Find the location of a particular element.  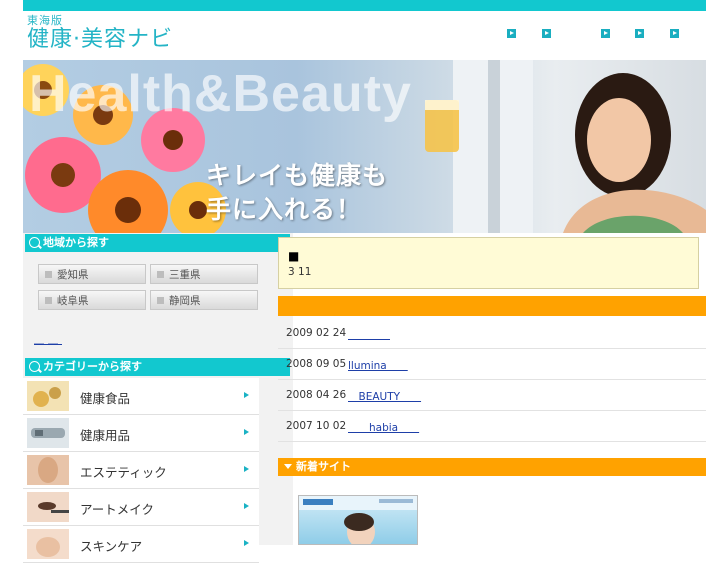

site-logo: 東海版 健康·美容ナビ is located at coordinates (100, 33).